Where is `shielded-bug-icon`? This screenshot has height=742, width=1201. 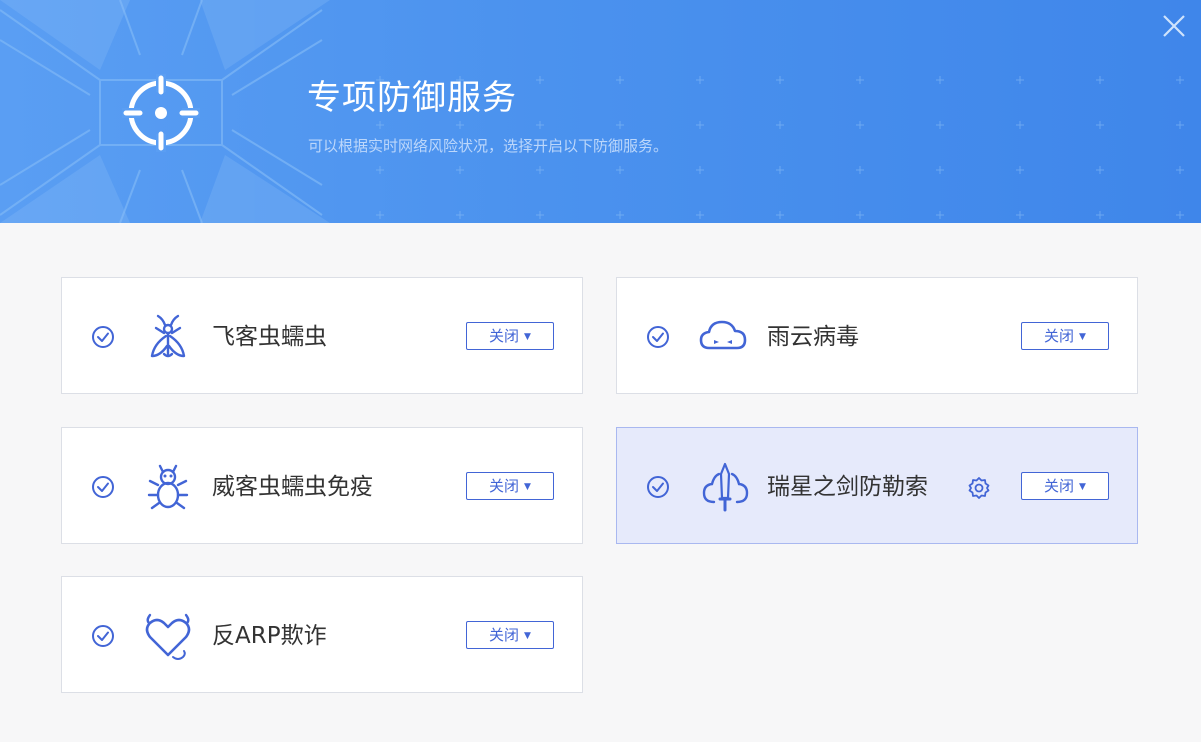 shielded-bug-icon is located at coordinates (168, 487).